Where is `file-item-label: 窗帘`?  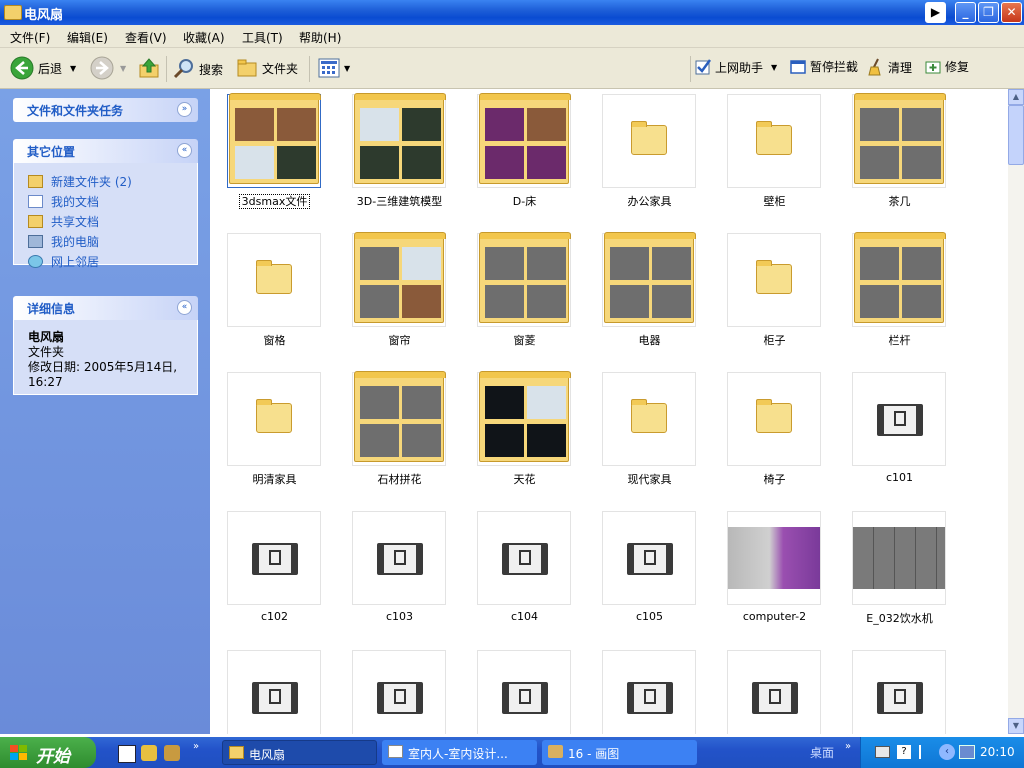 file-item-label: 窗帘 is located at coordinates (399, 340).